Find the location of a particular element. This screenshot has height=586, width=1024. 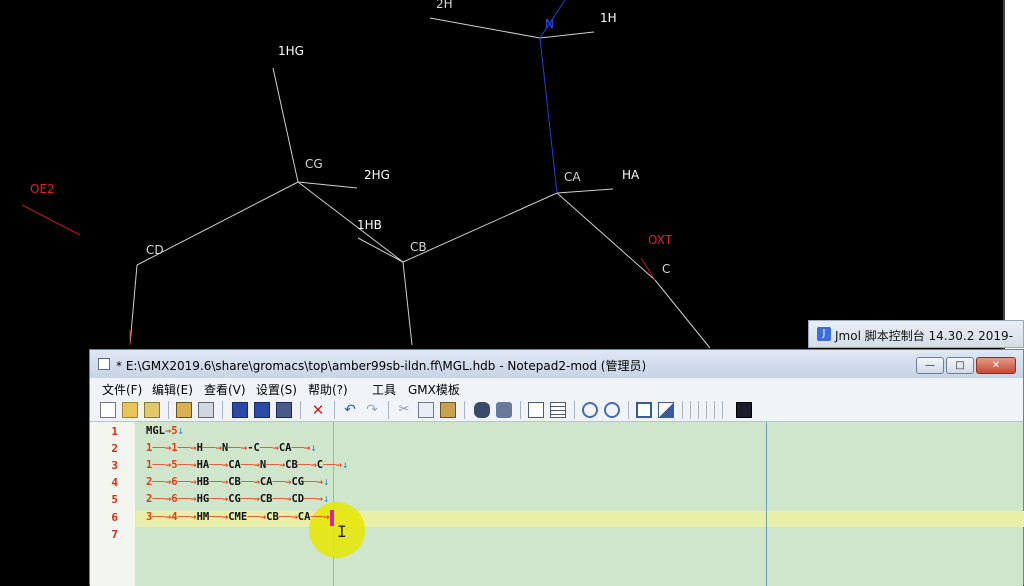

code-line-5: 2──→6──→HG──→CG──→CB──→CD──→↓ is located at coordinates (237, 499).